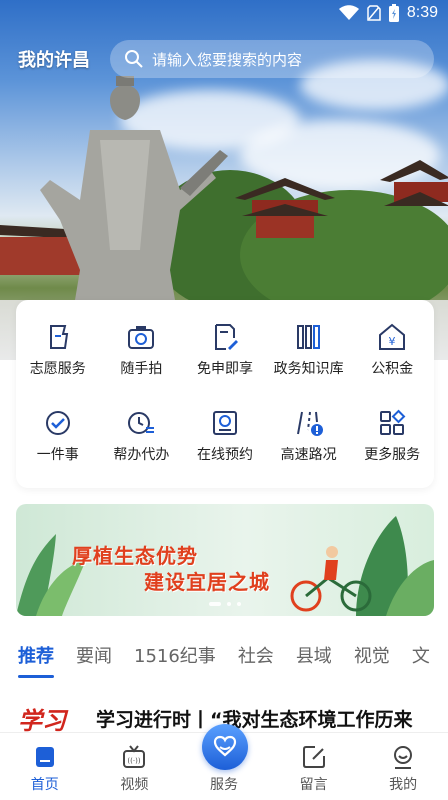 The width and height of the screenshot is (448, 800). I want to click on status-time: 8:39, so click(422, 12).